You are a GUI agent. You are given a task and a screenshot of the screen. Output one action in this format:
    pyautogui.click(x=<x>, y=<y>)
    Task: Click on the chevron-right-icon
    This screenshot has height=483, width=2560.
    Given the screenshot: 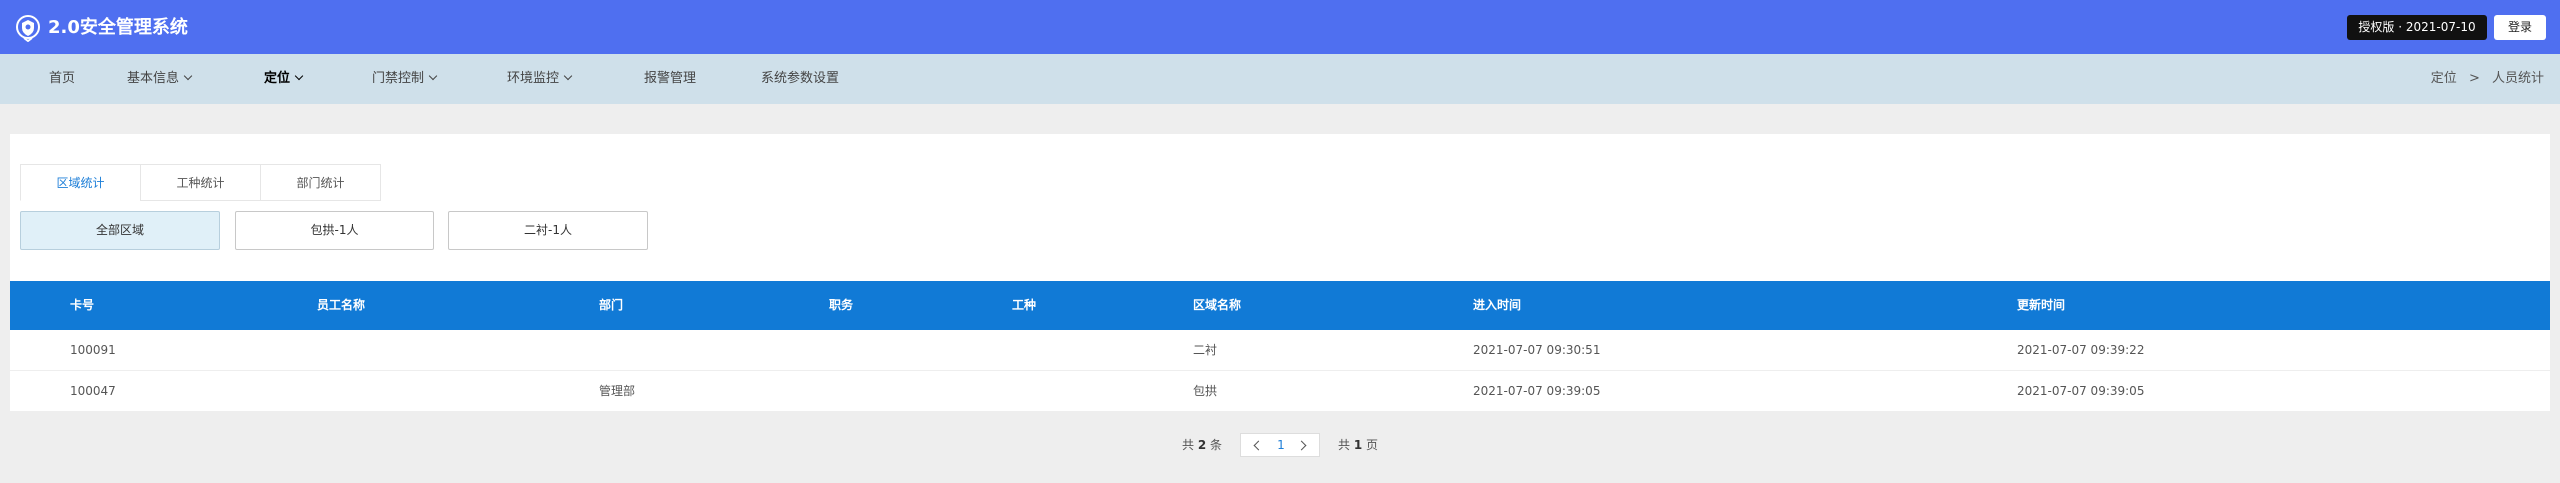 What is the action you would take?
    pyautogui.click(x=1303, y=445)
    